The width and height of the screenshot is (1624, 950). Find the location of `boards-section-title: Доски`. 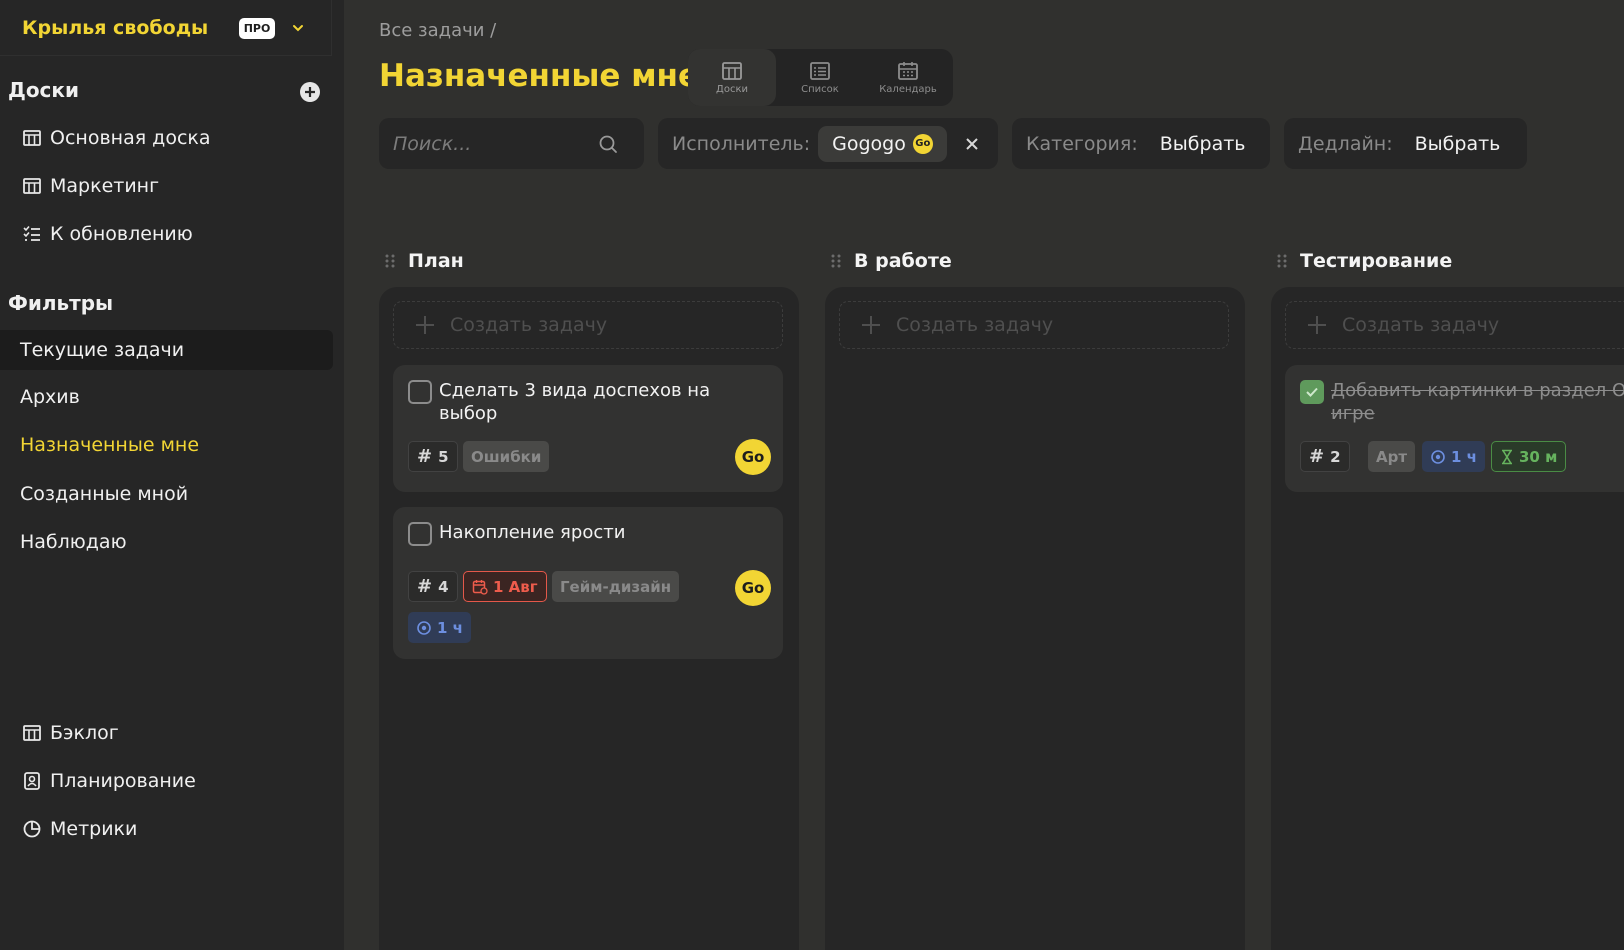

boards-section-title: Доски is located at coordinates (43, 90).